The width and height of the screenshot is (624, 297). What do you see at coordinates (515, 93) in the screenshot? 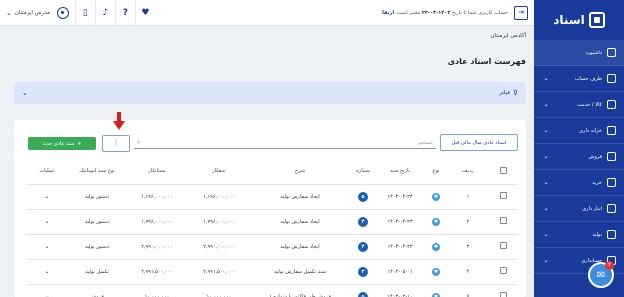
I see `filter-icon: ⊽` at bounding box center [515, 93].